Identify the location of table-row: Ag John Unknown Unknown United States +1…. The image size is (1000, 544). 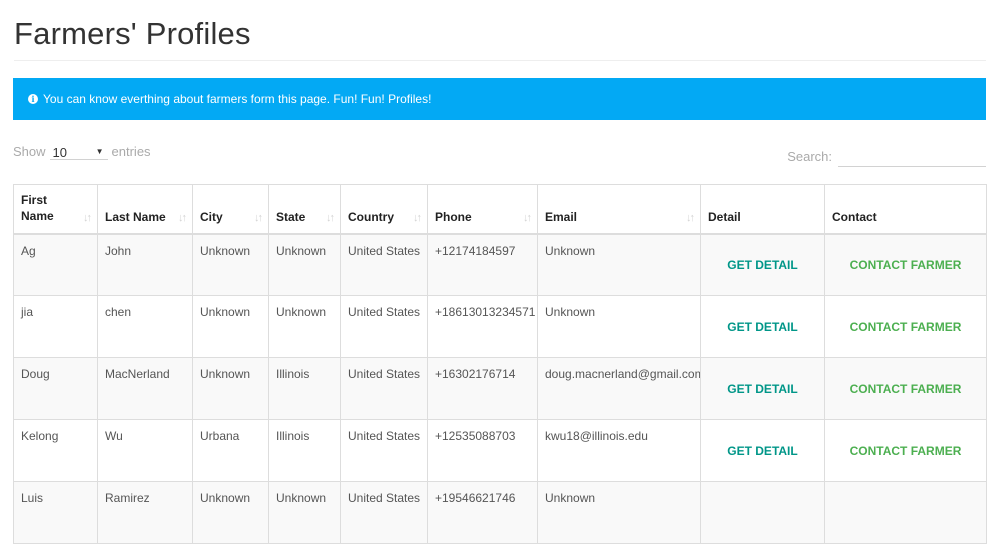
(500, 264).